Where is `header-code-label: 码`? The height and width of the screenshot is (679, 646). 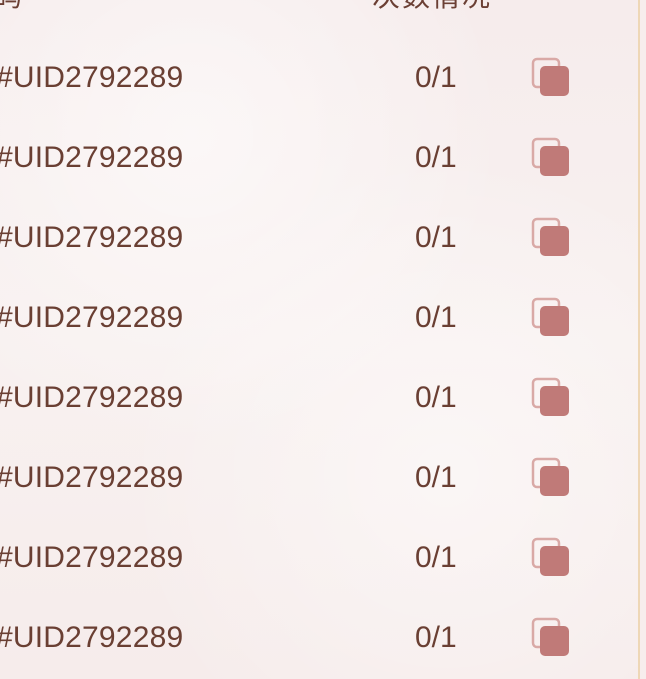 header-code-label: 码 is located at coordinates (11, 7).